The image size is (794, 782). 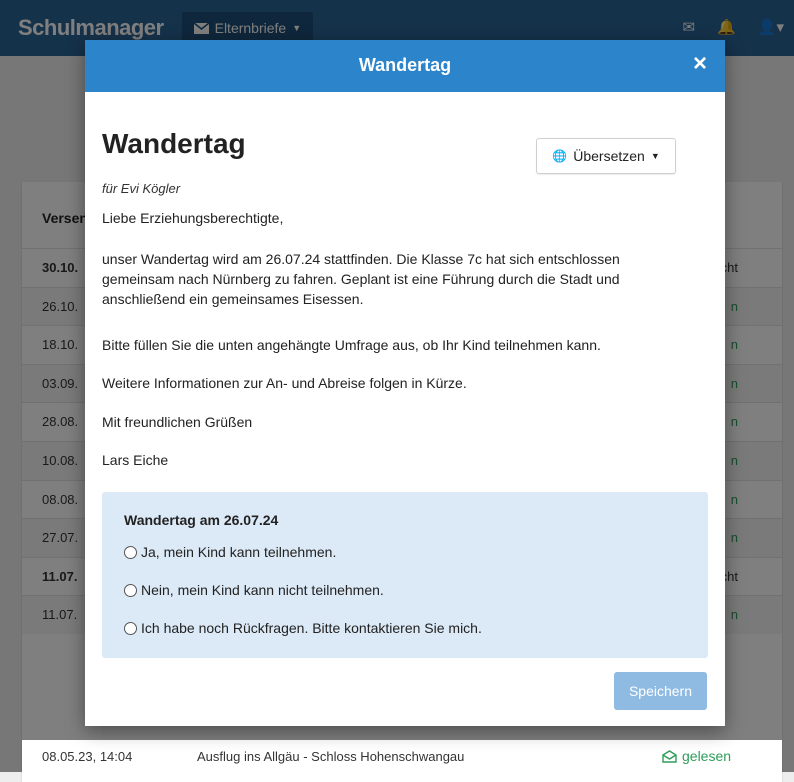 What do you see at coordinates (239, 552) in the screenshot?
I see `survey-option-label: Ja, mein Kind kann teilnehmen.` at bounding box center [239, 552].